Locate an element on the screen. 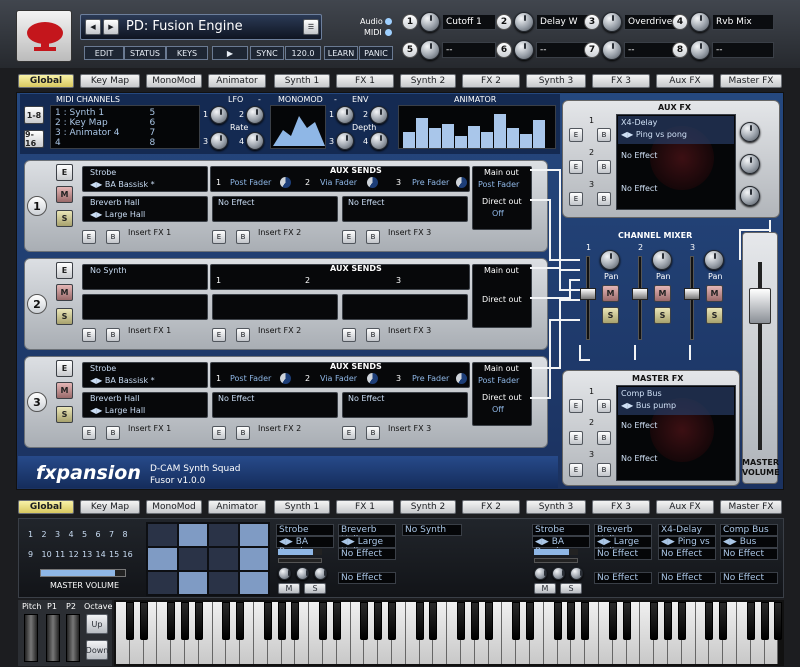 The image size is (800, 667). top-tab-global: Global is located at coordinates (46, 81).